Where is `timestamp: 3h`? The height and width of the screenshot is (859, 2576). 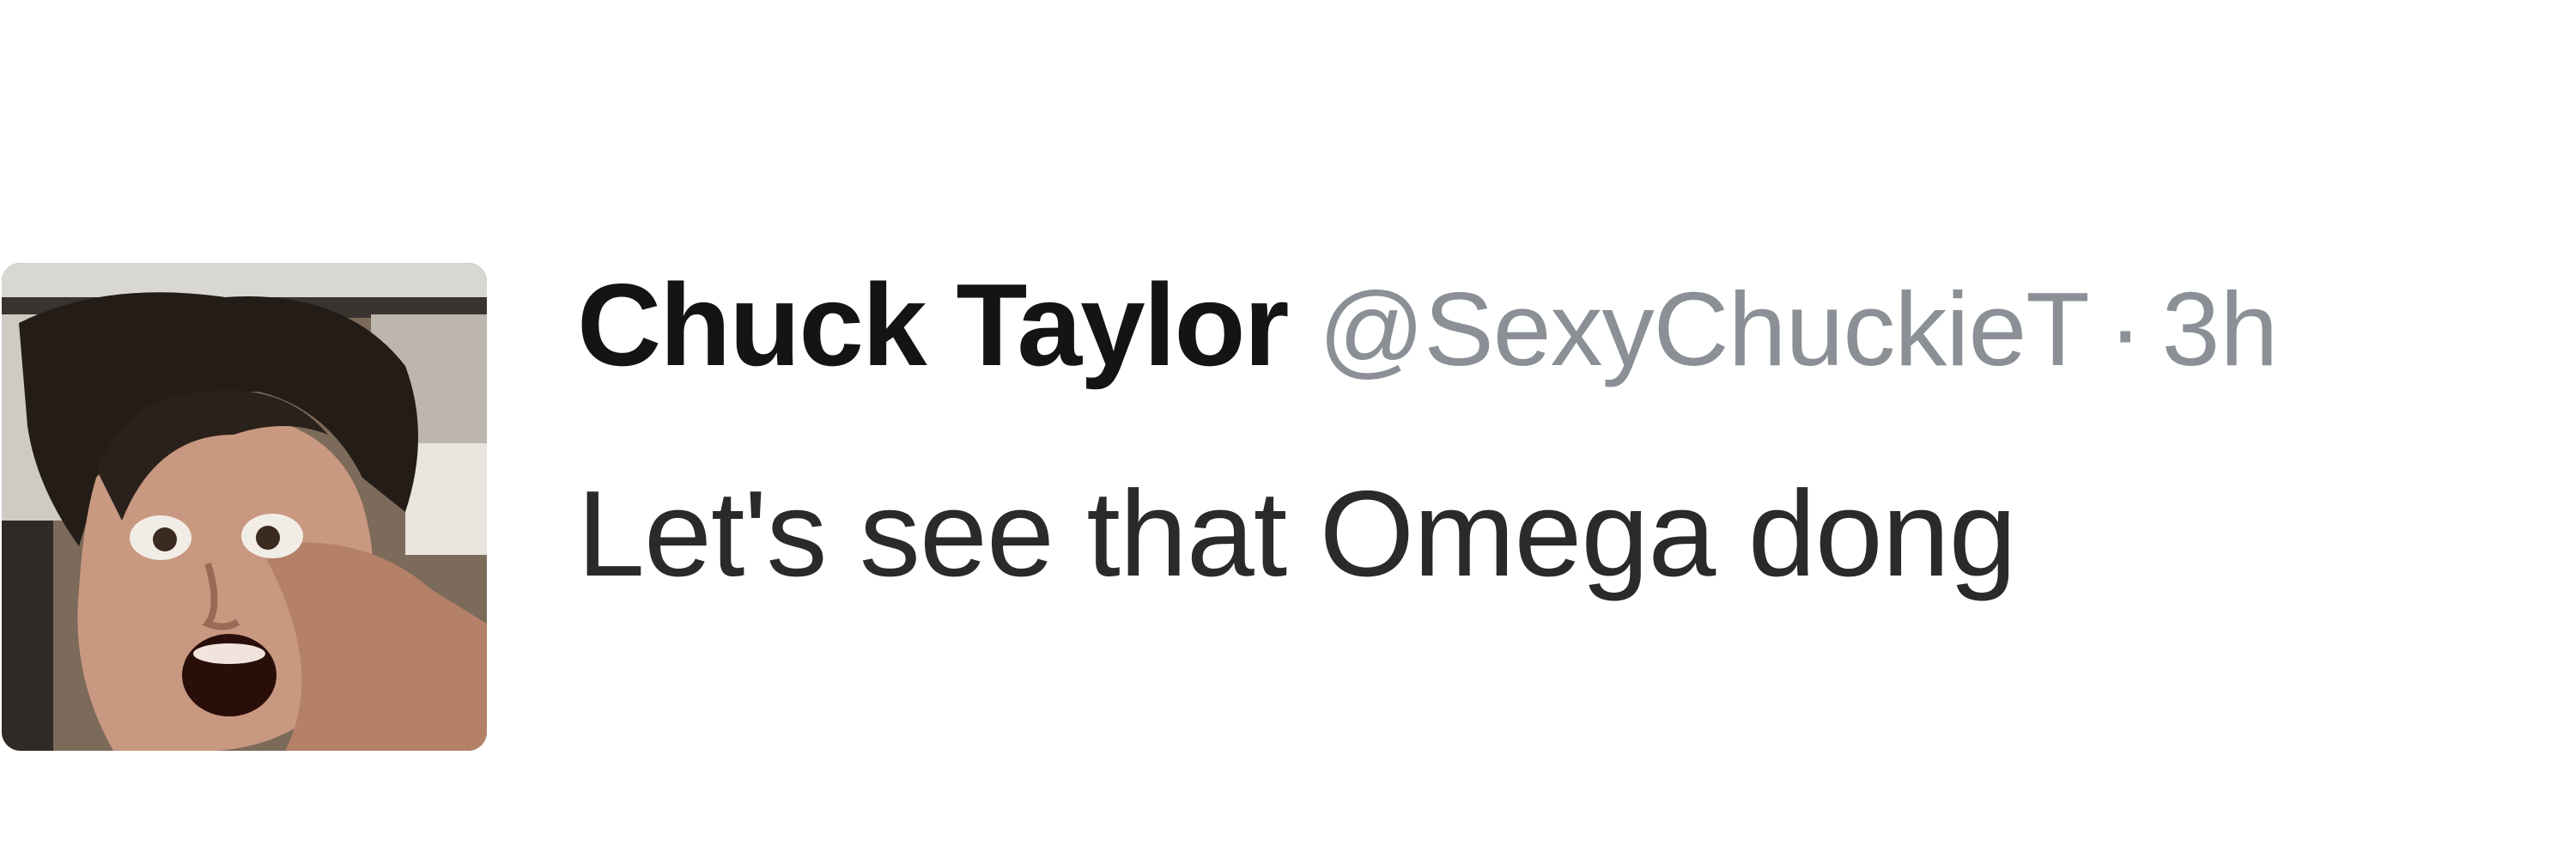
timestamp: 3h is located at coordinates (2219, 329).